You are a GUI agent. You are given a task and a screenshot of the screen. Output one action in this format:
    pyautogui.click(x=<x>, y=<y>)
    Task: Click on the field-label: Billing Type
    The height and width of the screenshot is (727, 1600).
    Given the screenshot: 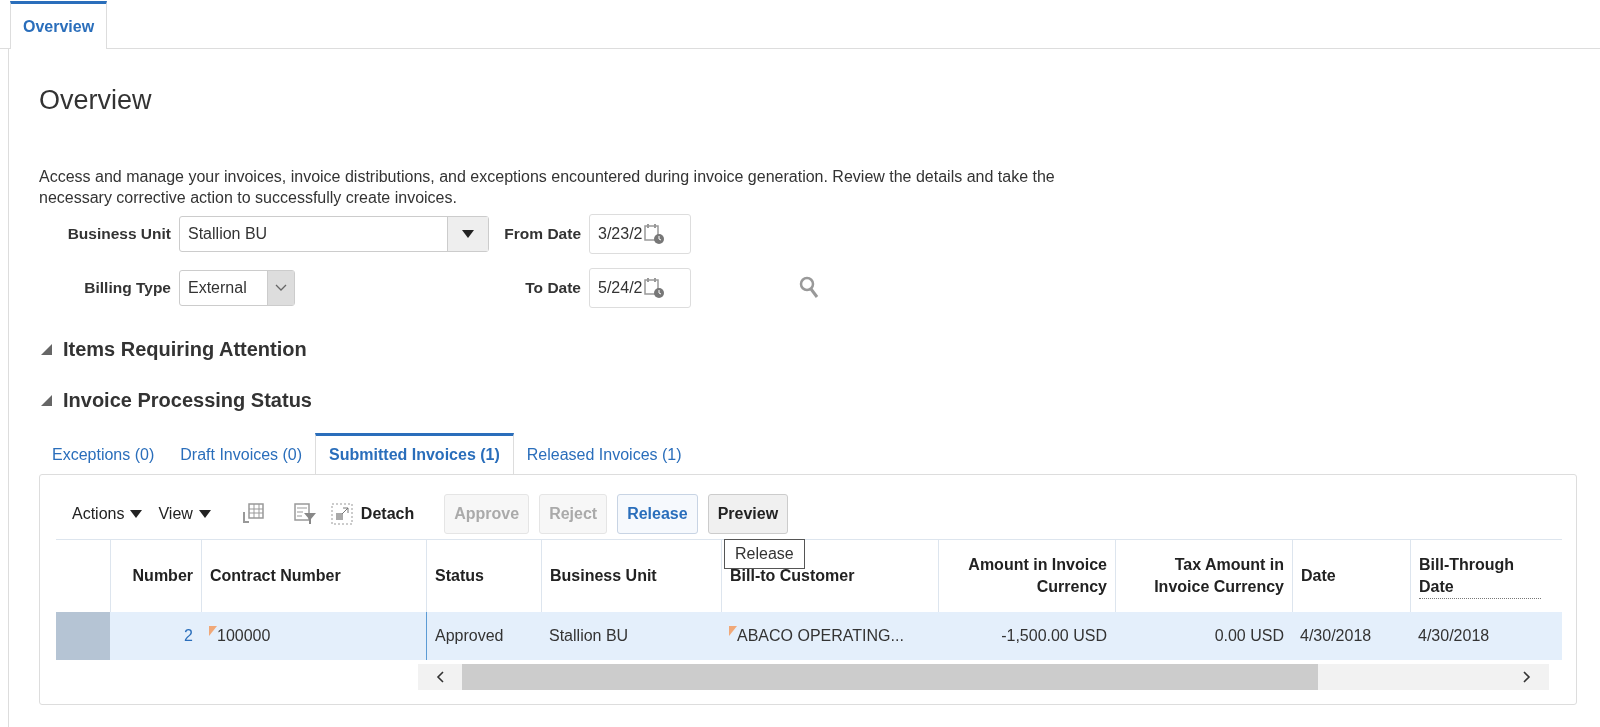 What is the action you would take?
    pyautogui.click(x=127, y=288)
    